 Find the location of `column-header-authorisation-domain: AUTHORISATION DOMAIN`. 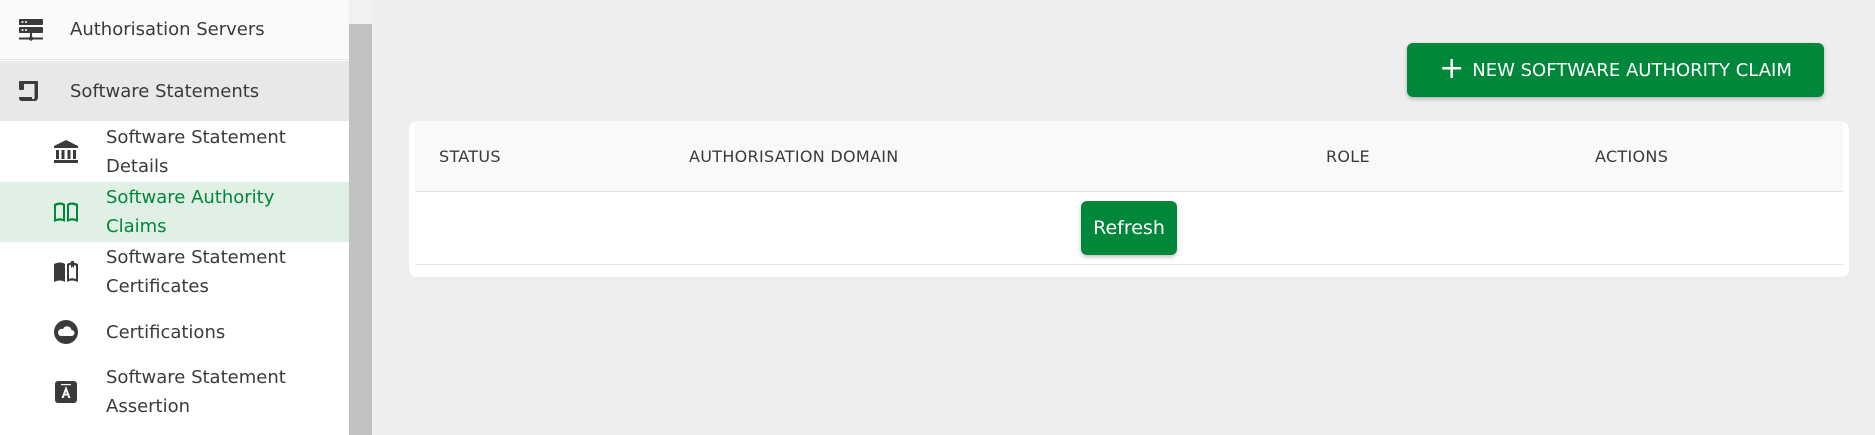

column-header-authorisation-domain: AUTHORISATION DOMAIN is located at coordinates (794, 156).